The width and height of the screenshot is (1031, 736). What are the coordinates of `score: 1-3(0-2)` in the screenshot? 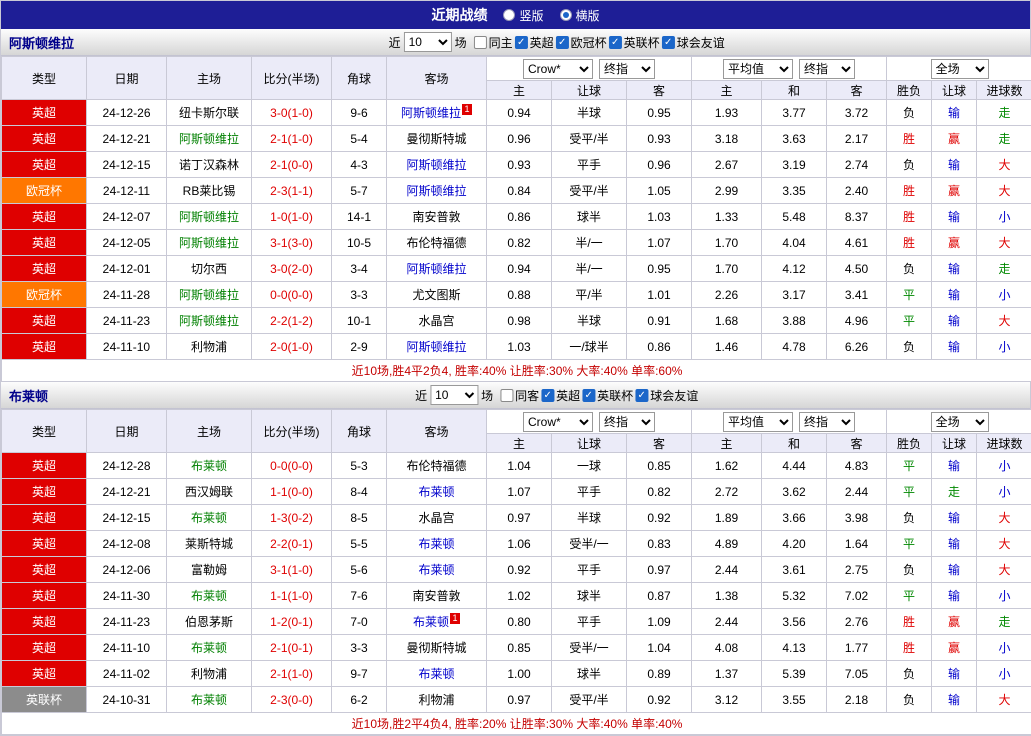 It's located at (292, 518).